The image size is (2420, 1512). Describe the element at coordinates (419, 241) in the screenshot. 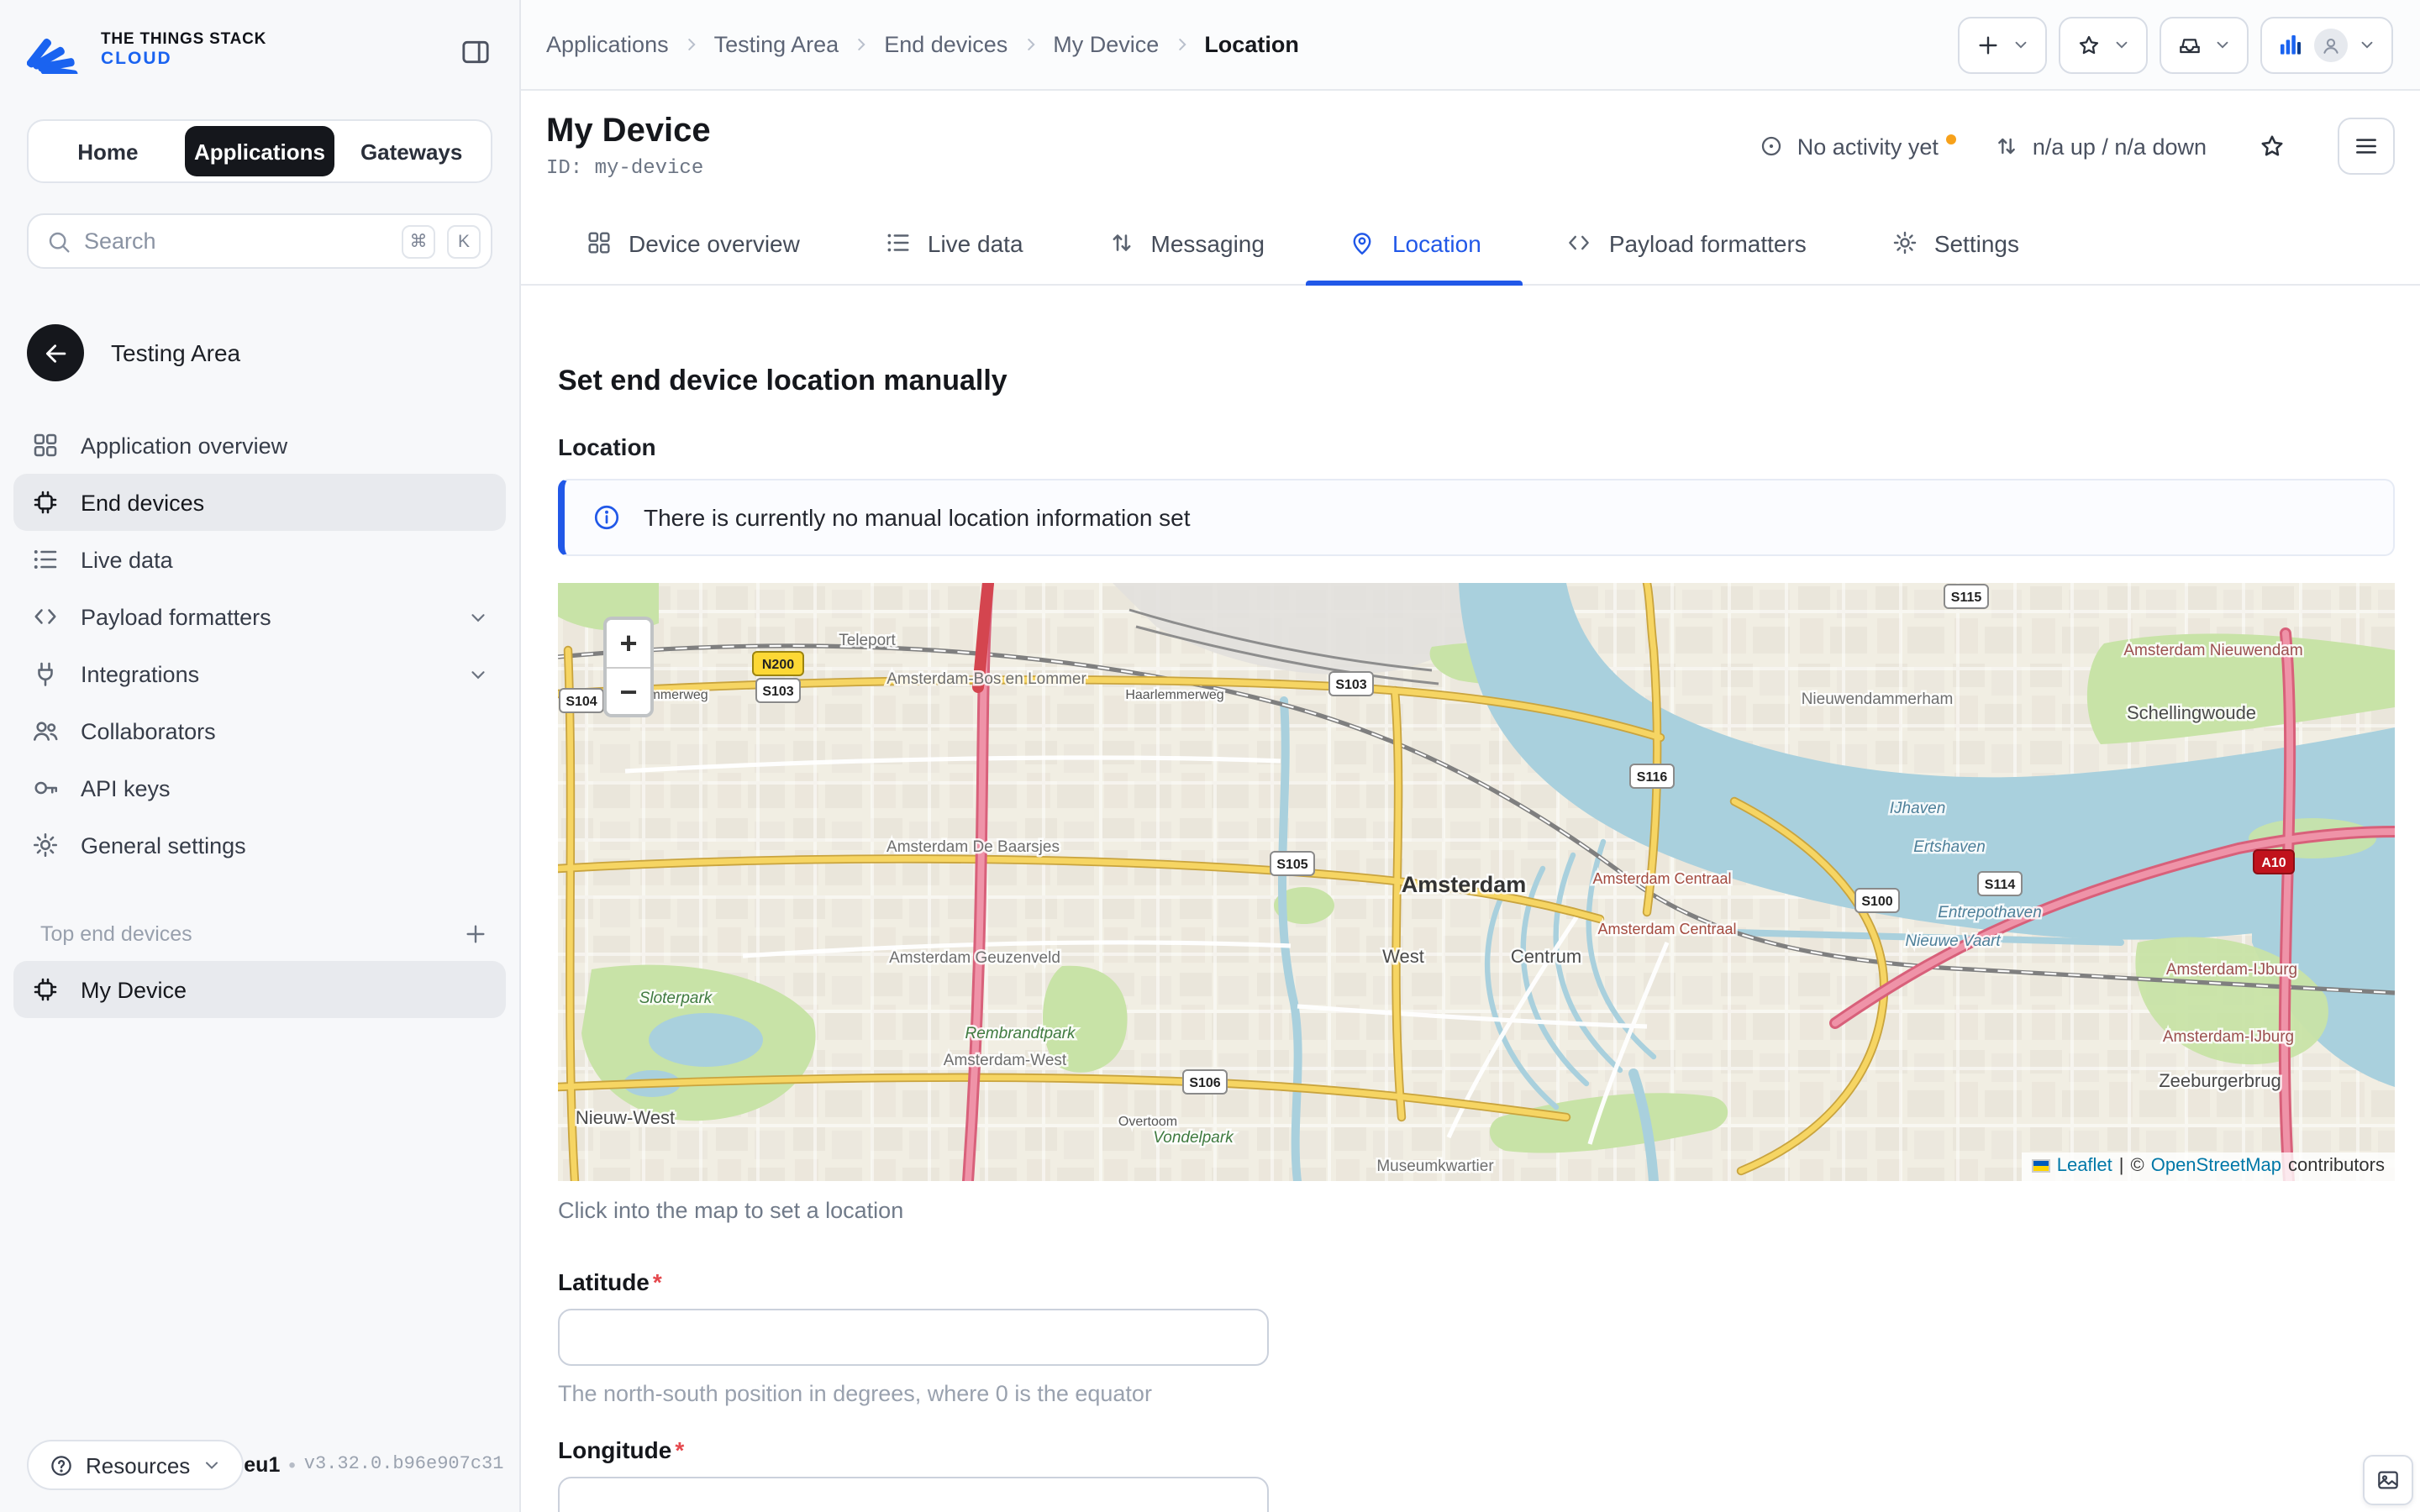

I see `shortcut-cmd-key: ⌘` at that location.